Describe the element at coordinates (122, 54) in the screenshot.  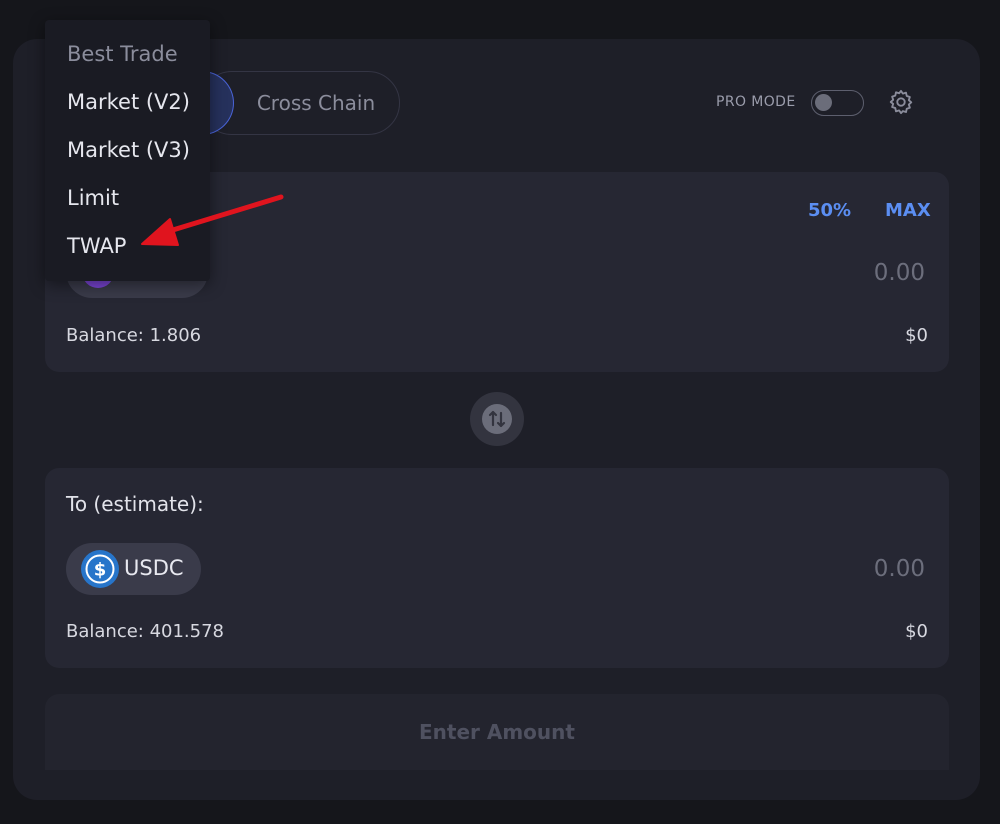
I see `dropdown-item-best-trade: Best Trade` at that location.